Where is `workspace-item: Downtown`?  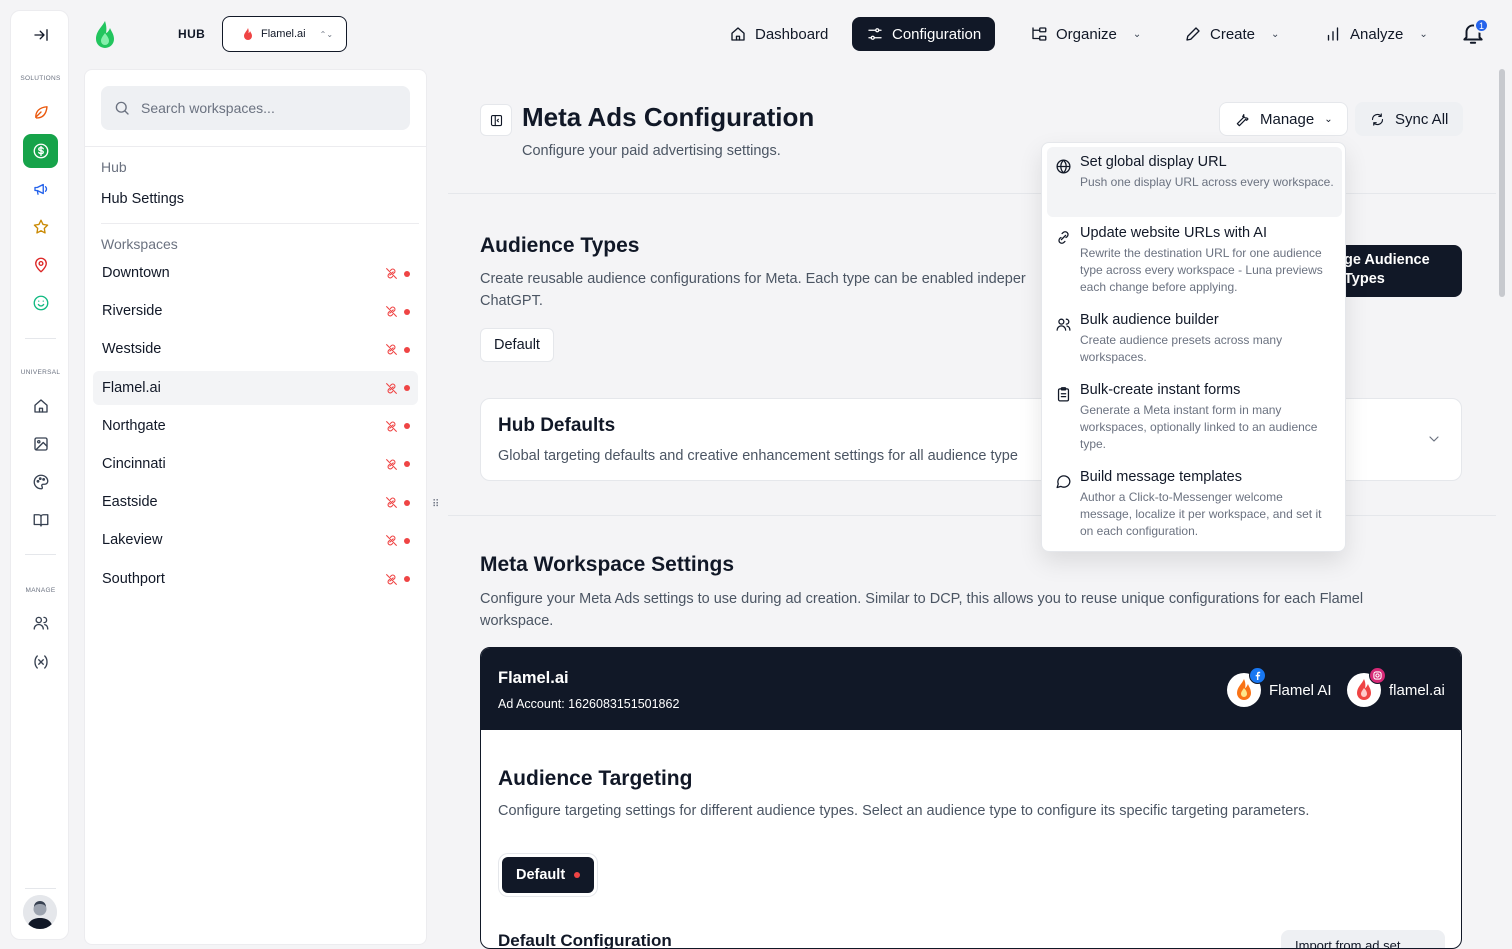
workspace-item: Downtown is located at coordinates (255, 273).